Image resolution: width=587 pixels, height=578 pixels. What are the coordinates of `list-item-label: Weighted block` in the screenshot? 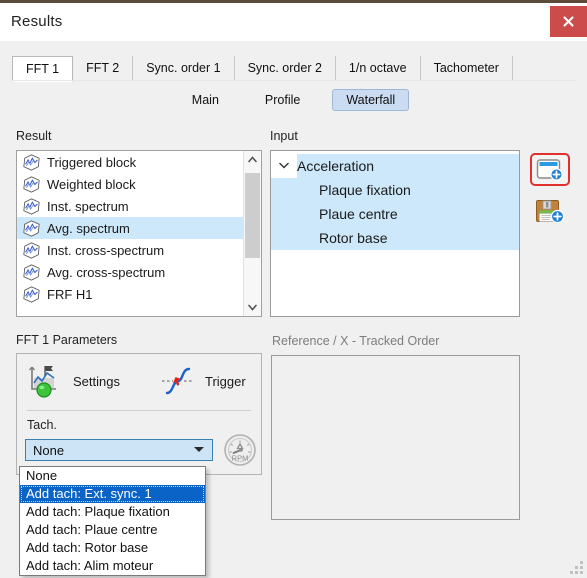 It's located at (91, 184).